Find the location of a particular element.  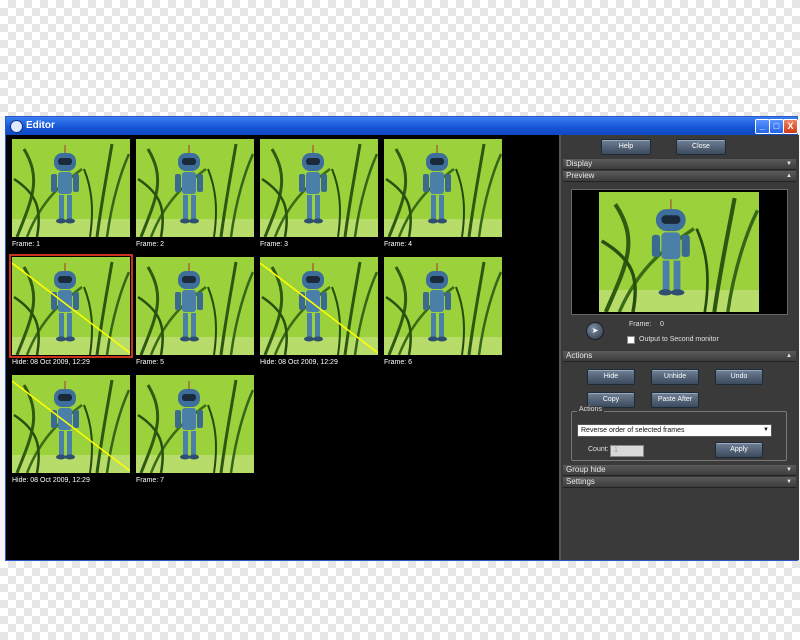

play-icon: ➤ is located at coordinates (595, 331).